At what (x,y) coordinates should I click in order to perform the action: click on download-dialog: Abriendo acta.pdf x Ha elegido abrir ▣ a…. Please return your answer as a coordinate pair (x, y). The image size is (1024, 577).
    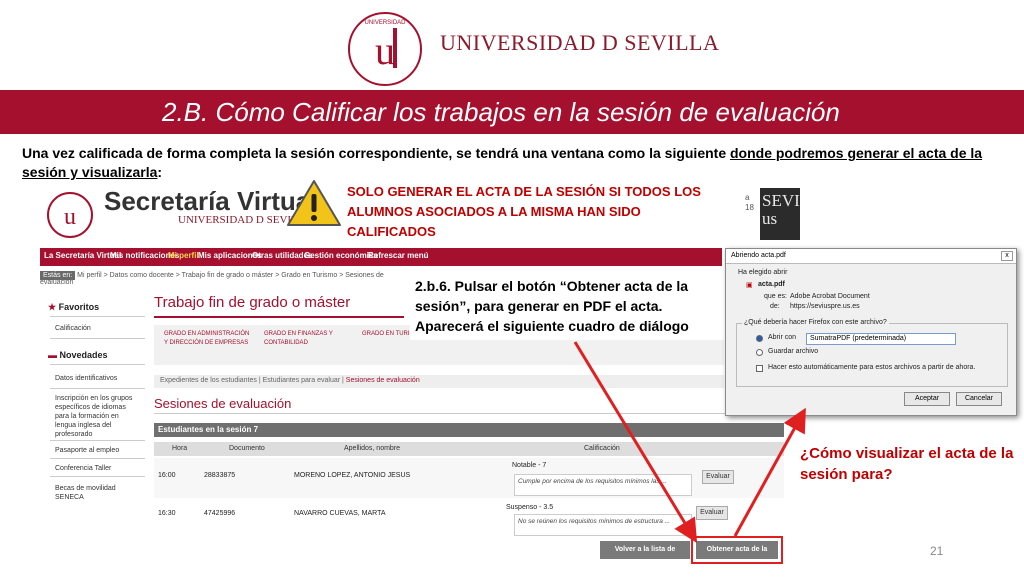
    Looking at the image, I should click on (871, 332).